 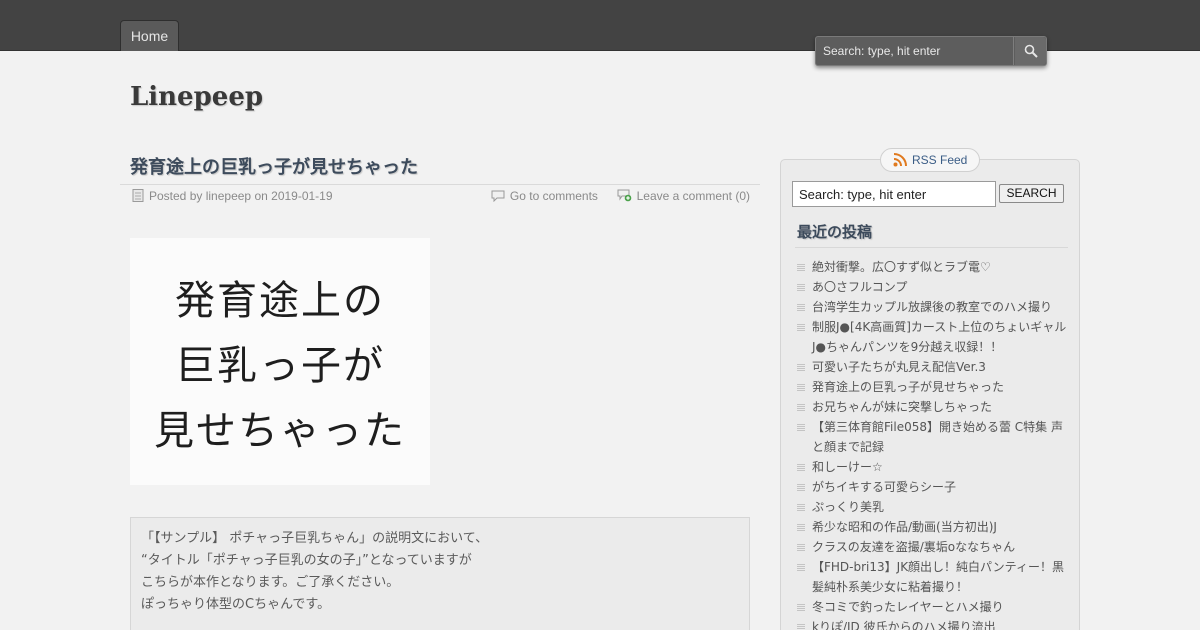 What do you see at coordinates (498, 196) in the screenshot?
I see `speech-bubble-icon` at bounding box center [498, 196].